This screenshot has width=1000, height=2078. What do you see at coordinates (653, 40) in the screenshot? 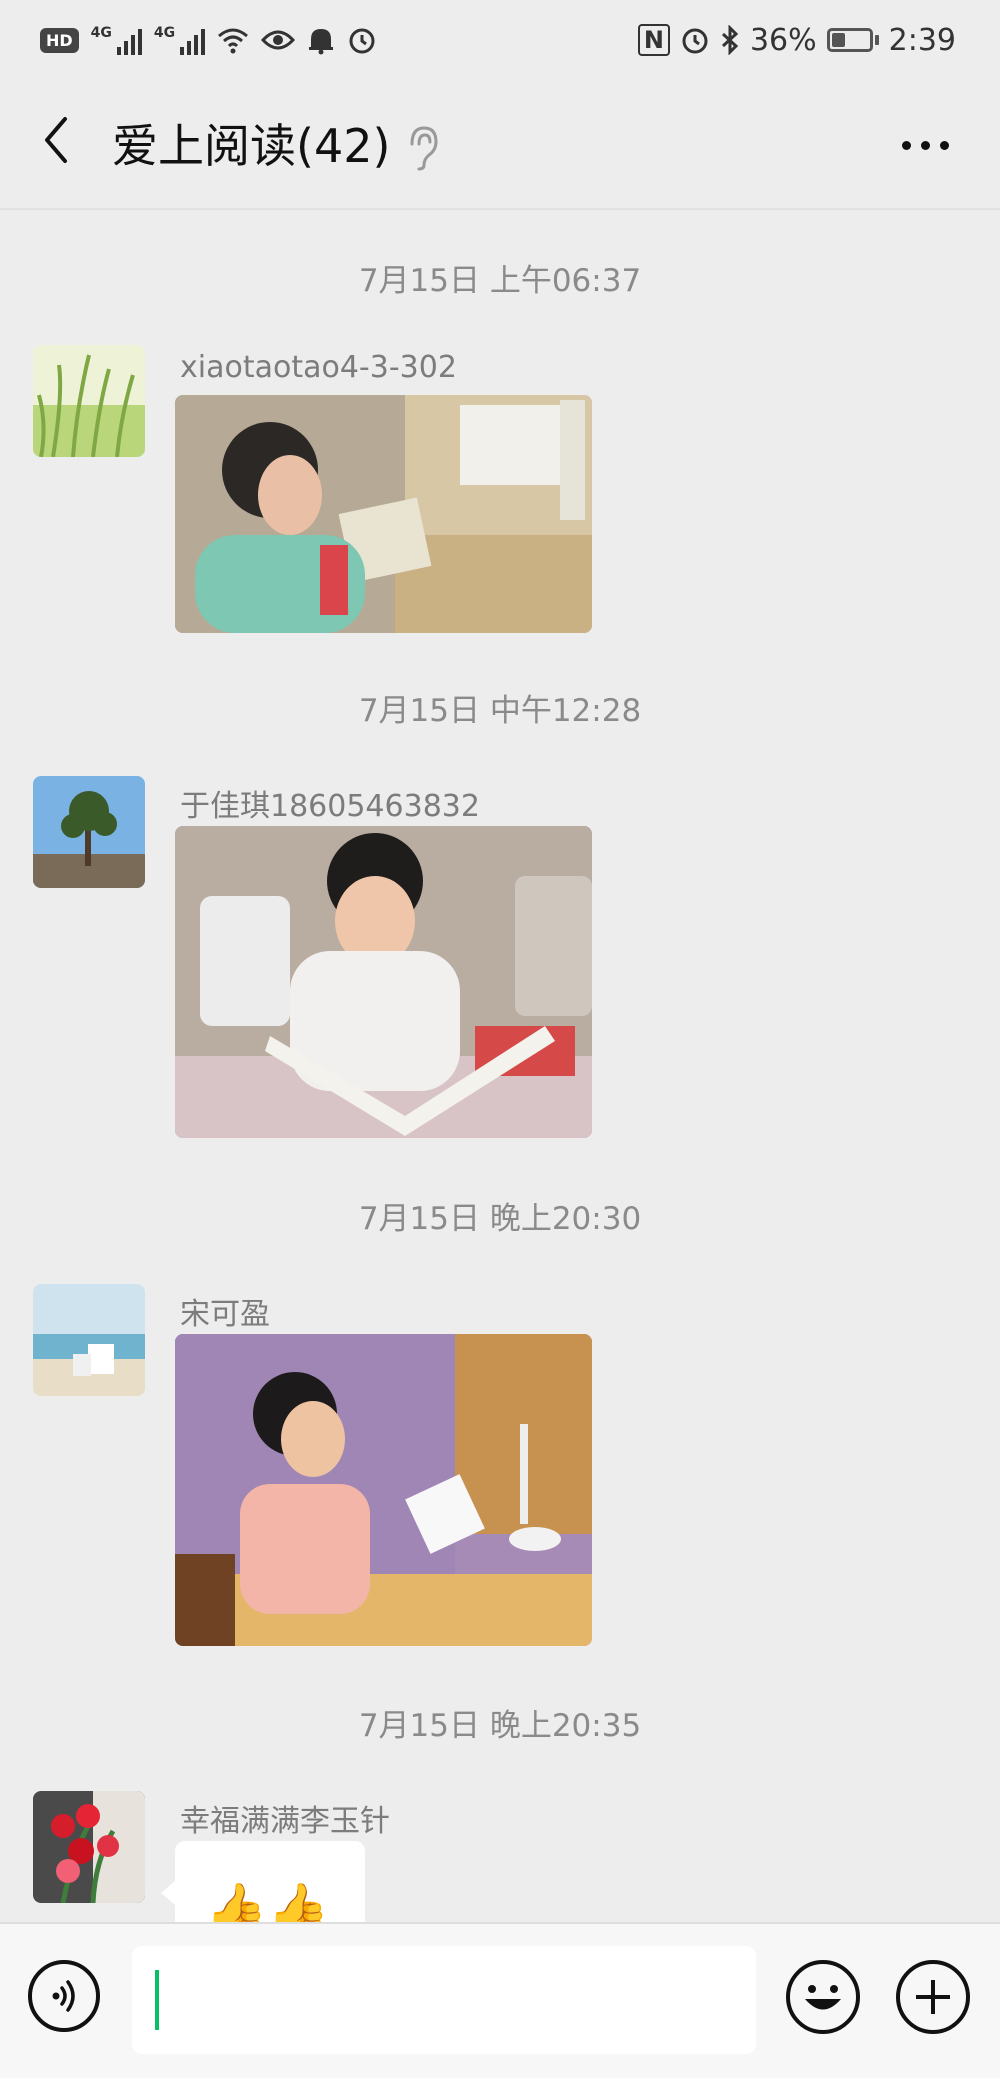
I see `nfc-icon: N` at bounding box center [653, 40].